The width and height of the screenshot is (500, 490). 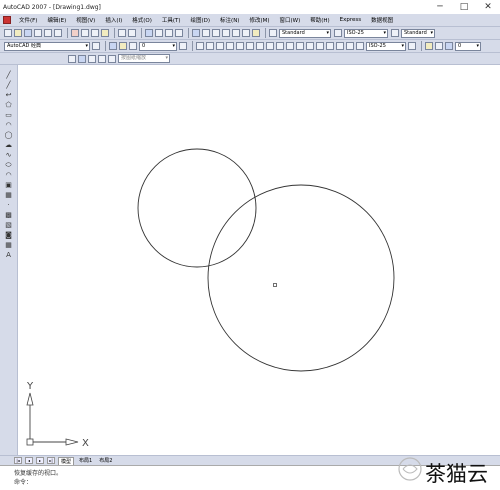 What do you see at coordinates (8, 105) in the screenshot?
I see `polygon-icon: ⬠` at bounding box center [8, 105].